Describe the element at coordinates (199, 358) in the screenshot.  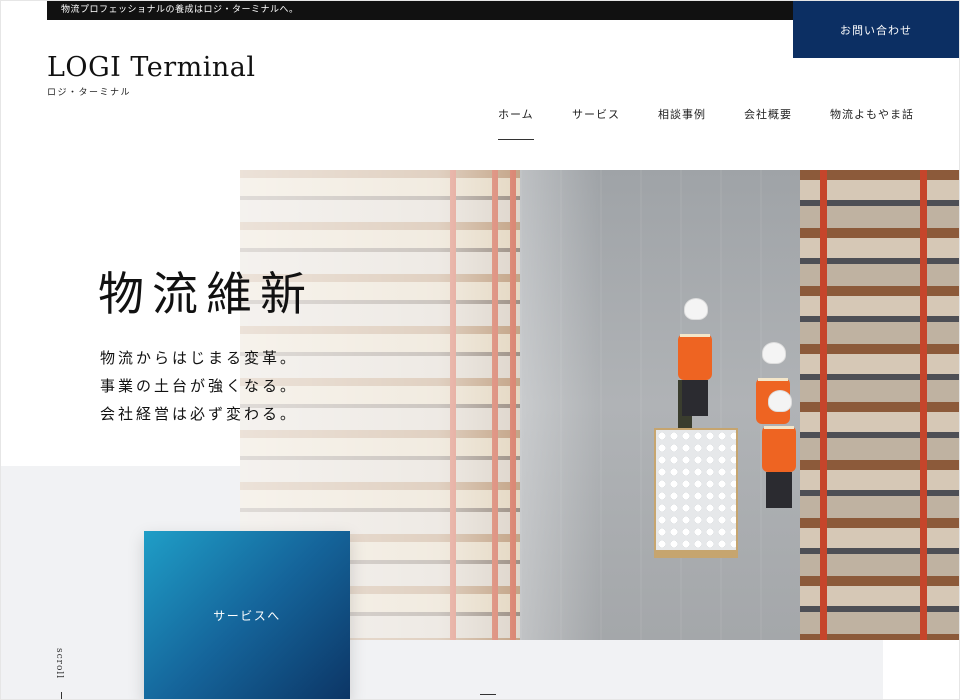
I see `hero-copy-line: 物流からはじまる変革。` at that location.